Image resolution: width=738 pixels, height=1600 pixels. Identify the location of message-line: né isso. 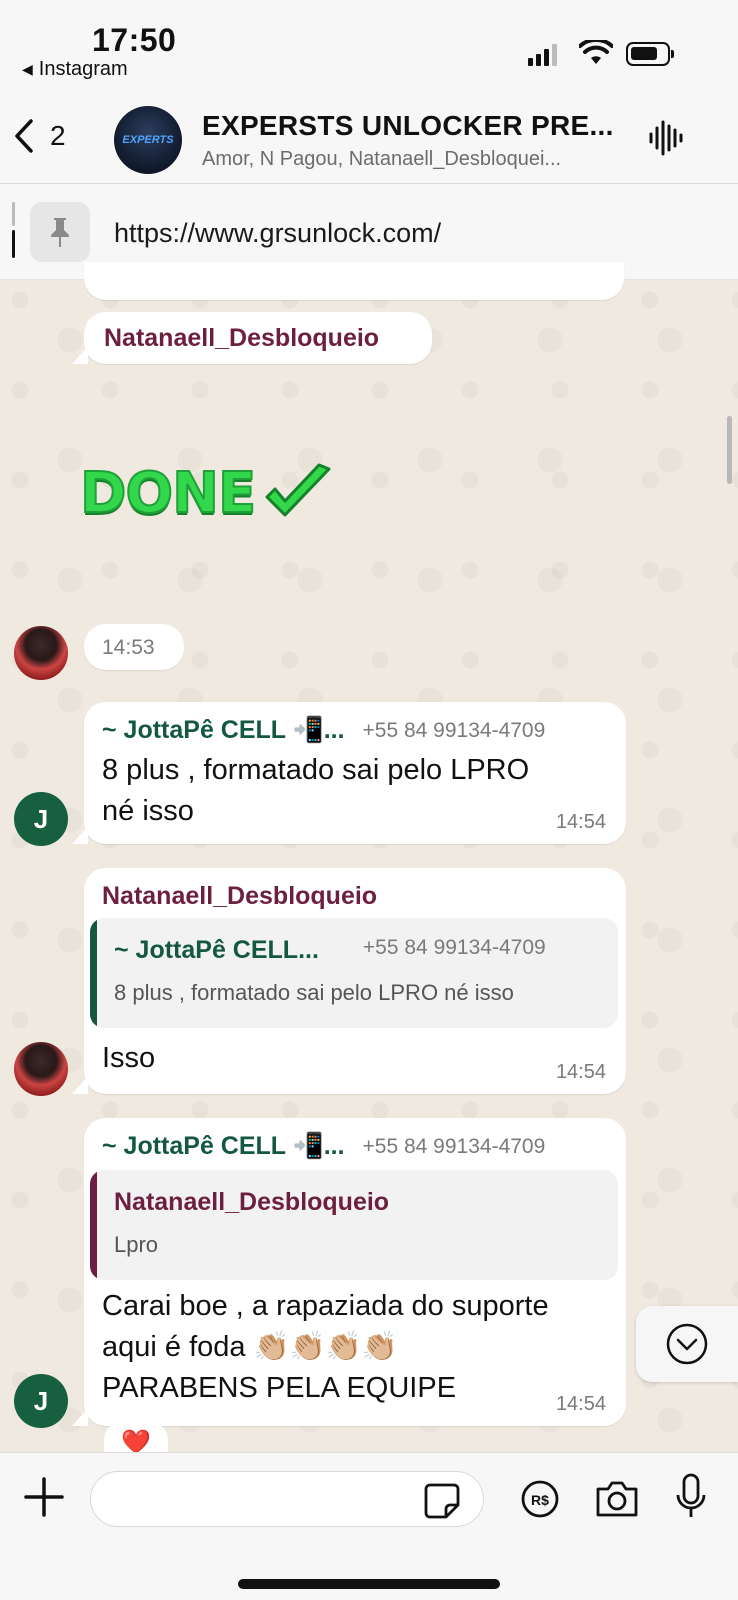
(148, 811).